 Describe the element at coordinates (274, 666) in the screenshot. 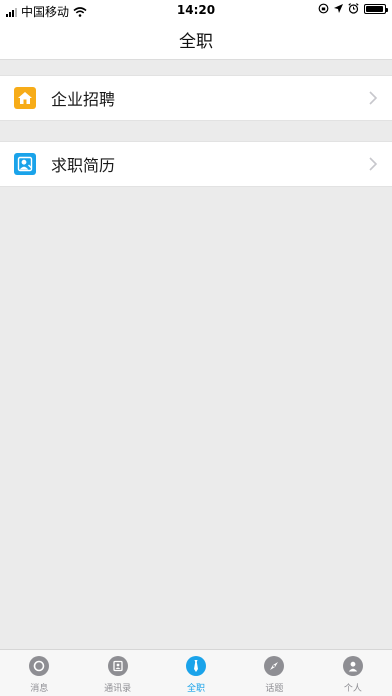

I see `compass-icon` at that location.